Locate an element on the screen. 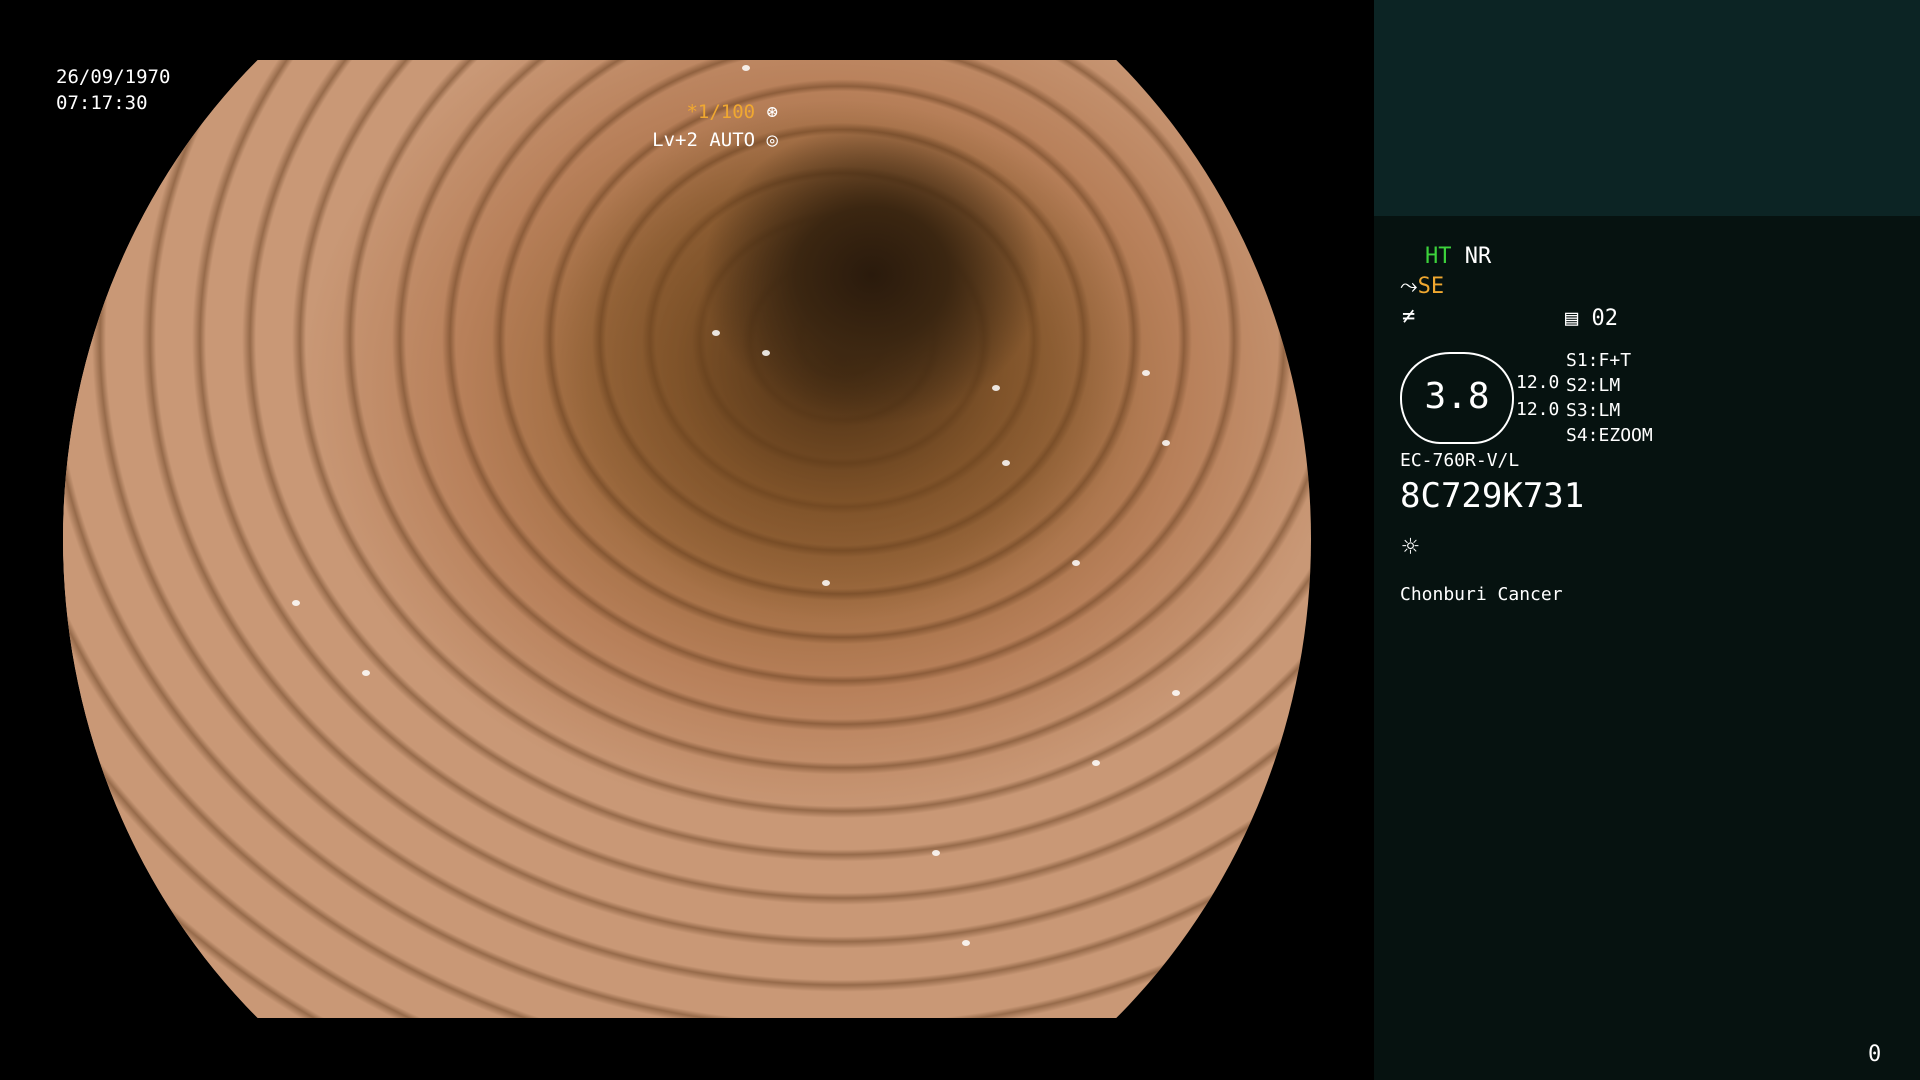  memory-icon: ▤ is located at coordinates (1572, 318).